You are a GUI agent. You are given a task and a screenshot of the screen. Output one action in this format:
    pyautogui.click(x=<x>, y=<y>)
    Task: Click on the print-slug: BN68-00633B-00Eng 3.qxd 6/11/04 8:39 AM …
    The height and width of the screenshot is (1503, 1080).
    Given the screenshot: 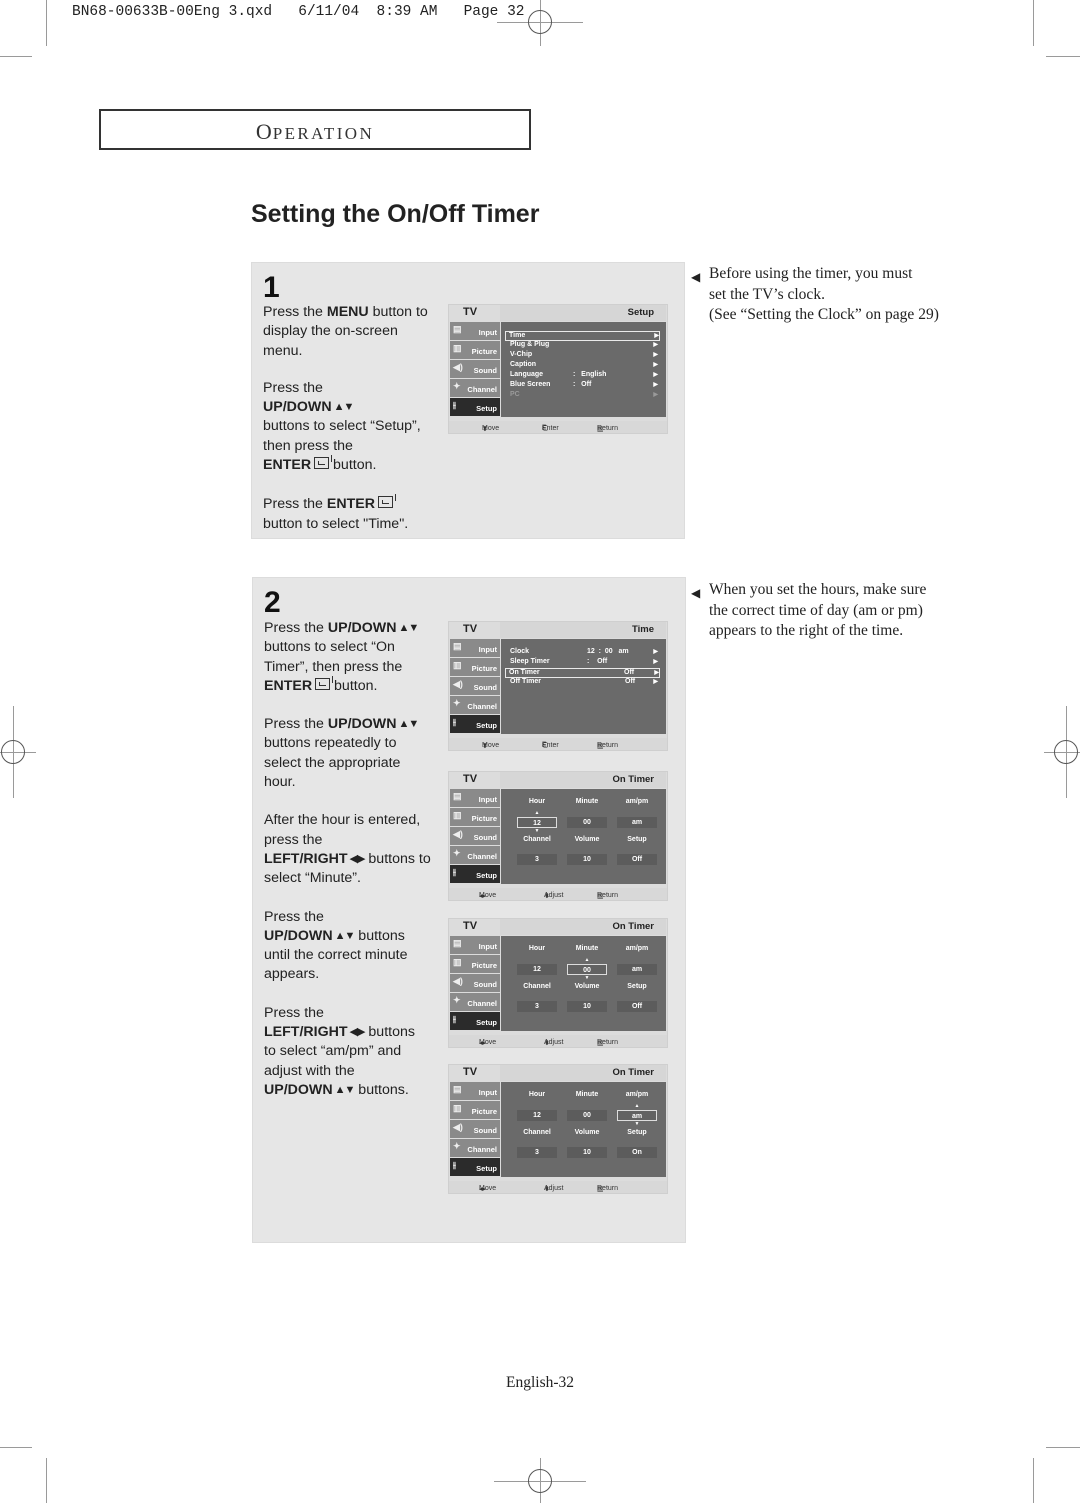 What is the action you would take?
    pyautogui.click(x=298, y=12)
    